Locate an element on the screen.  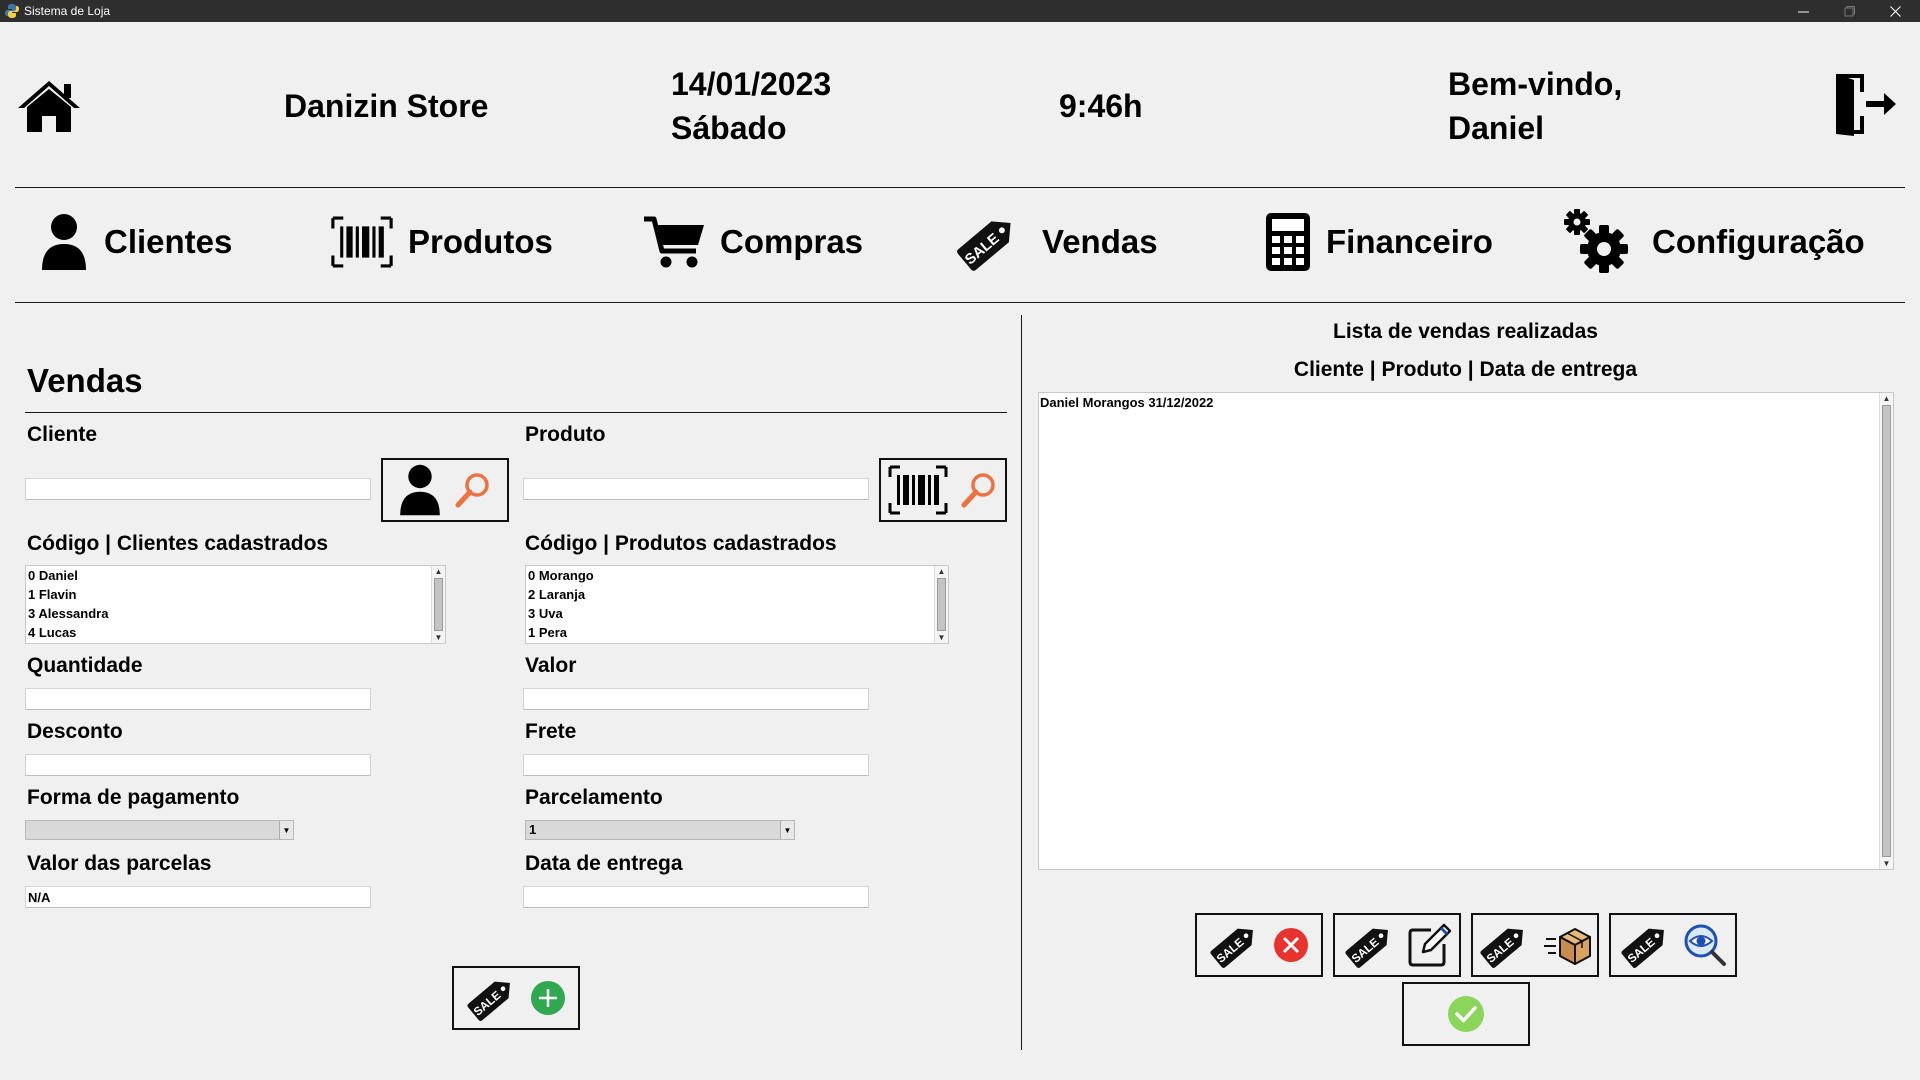
home-icon is located at coordinates (49, 106).